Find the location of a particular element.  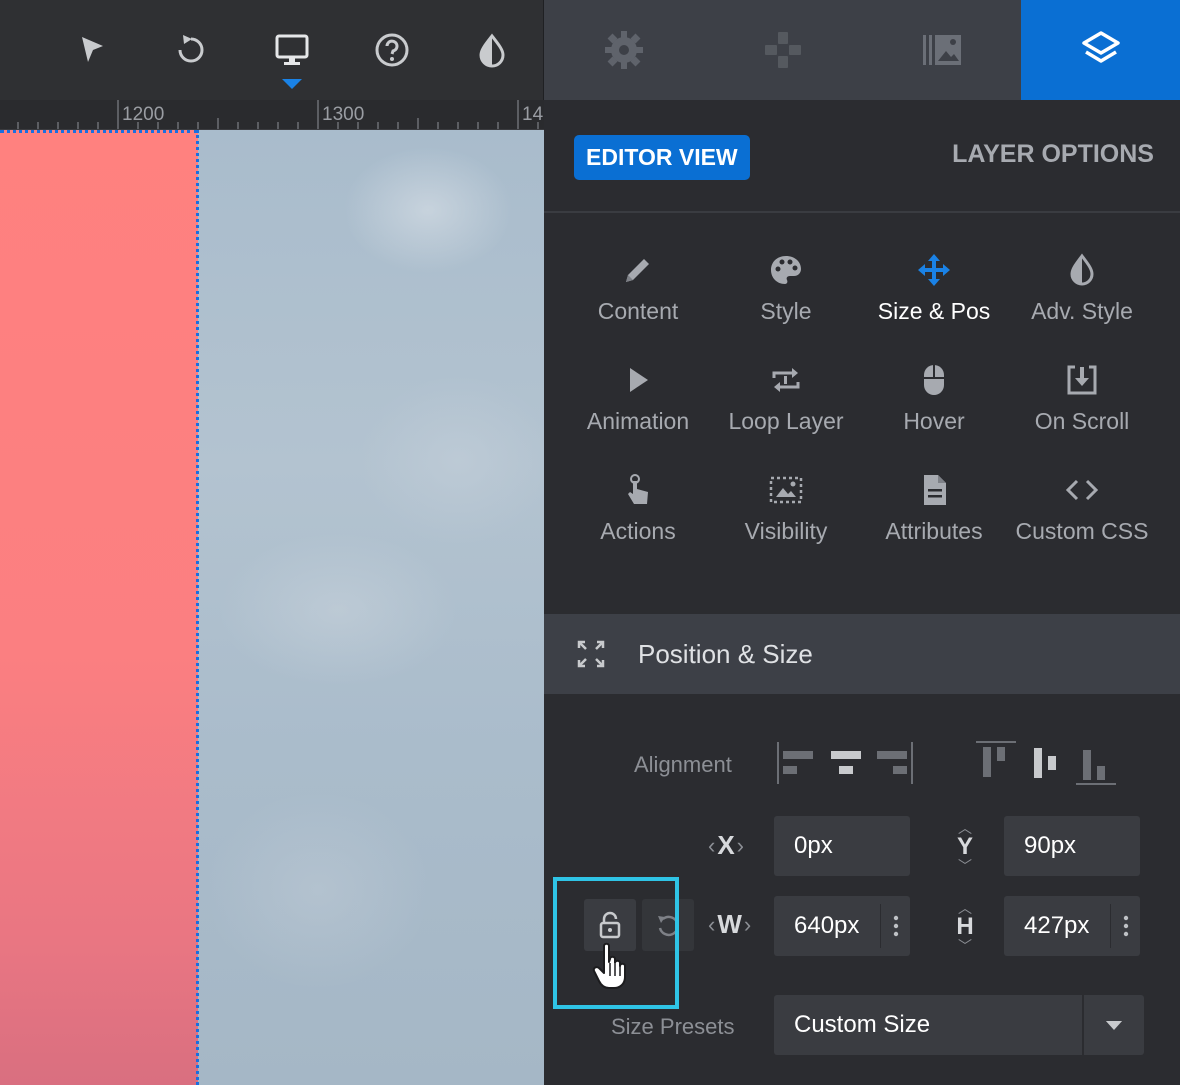

align-middle-button is located at coordinates (1046, 763).